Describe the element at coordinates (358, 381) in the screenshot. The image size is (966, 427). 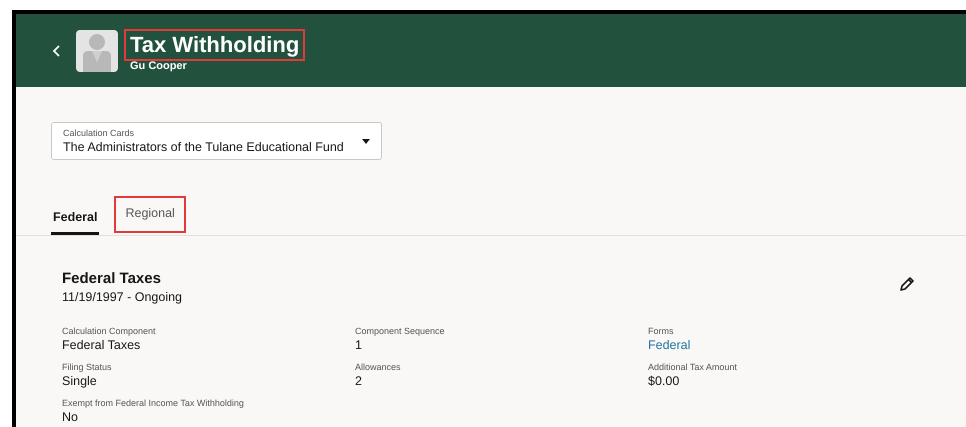
I see `field-value: 2` at that location.